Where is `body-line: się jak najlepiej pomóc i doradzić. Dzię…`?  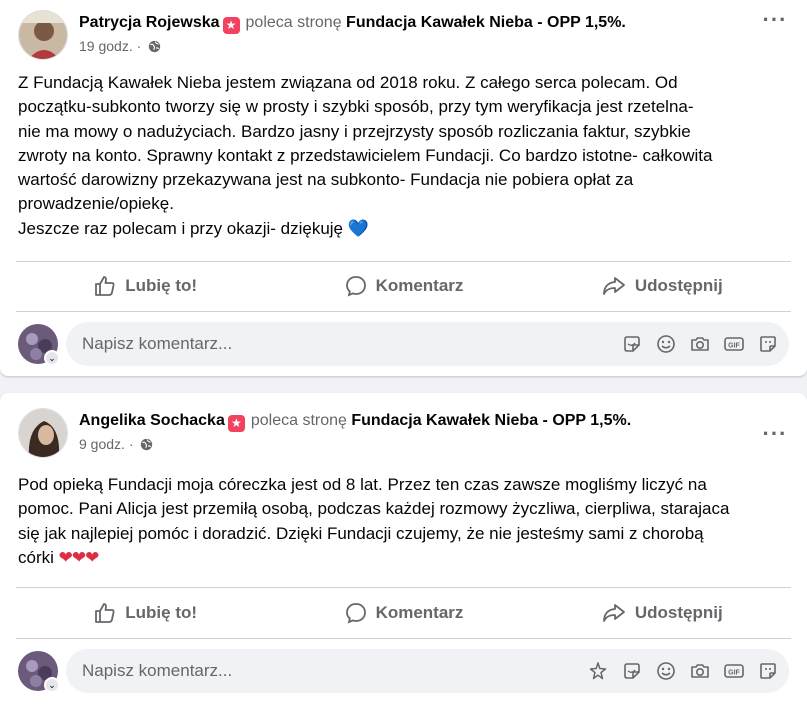
body-line: się jak najlepiej pomóc i doradzić. Dzię… is located at coordinates (361, 533).